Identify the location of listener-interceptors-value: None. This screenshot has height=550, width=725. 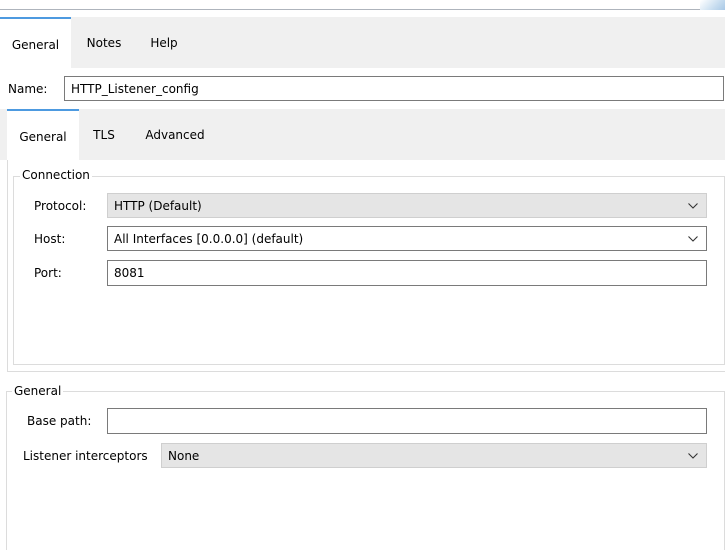
(184, 455).